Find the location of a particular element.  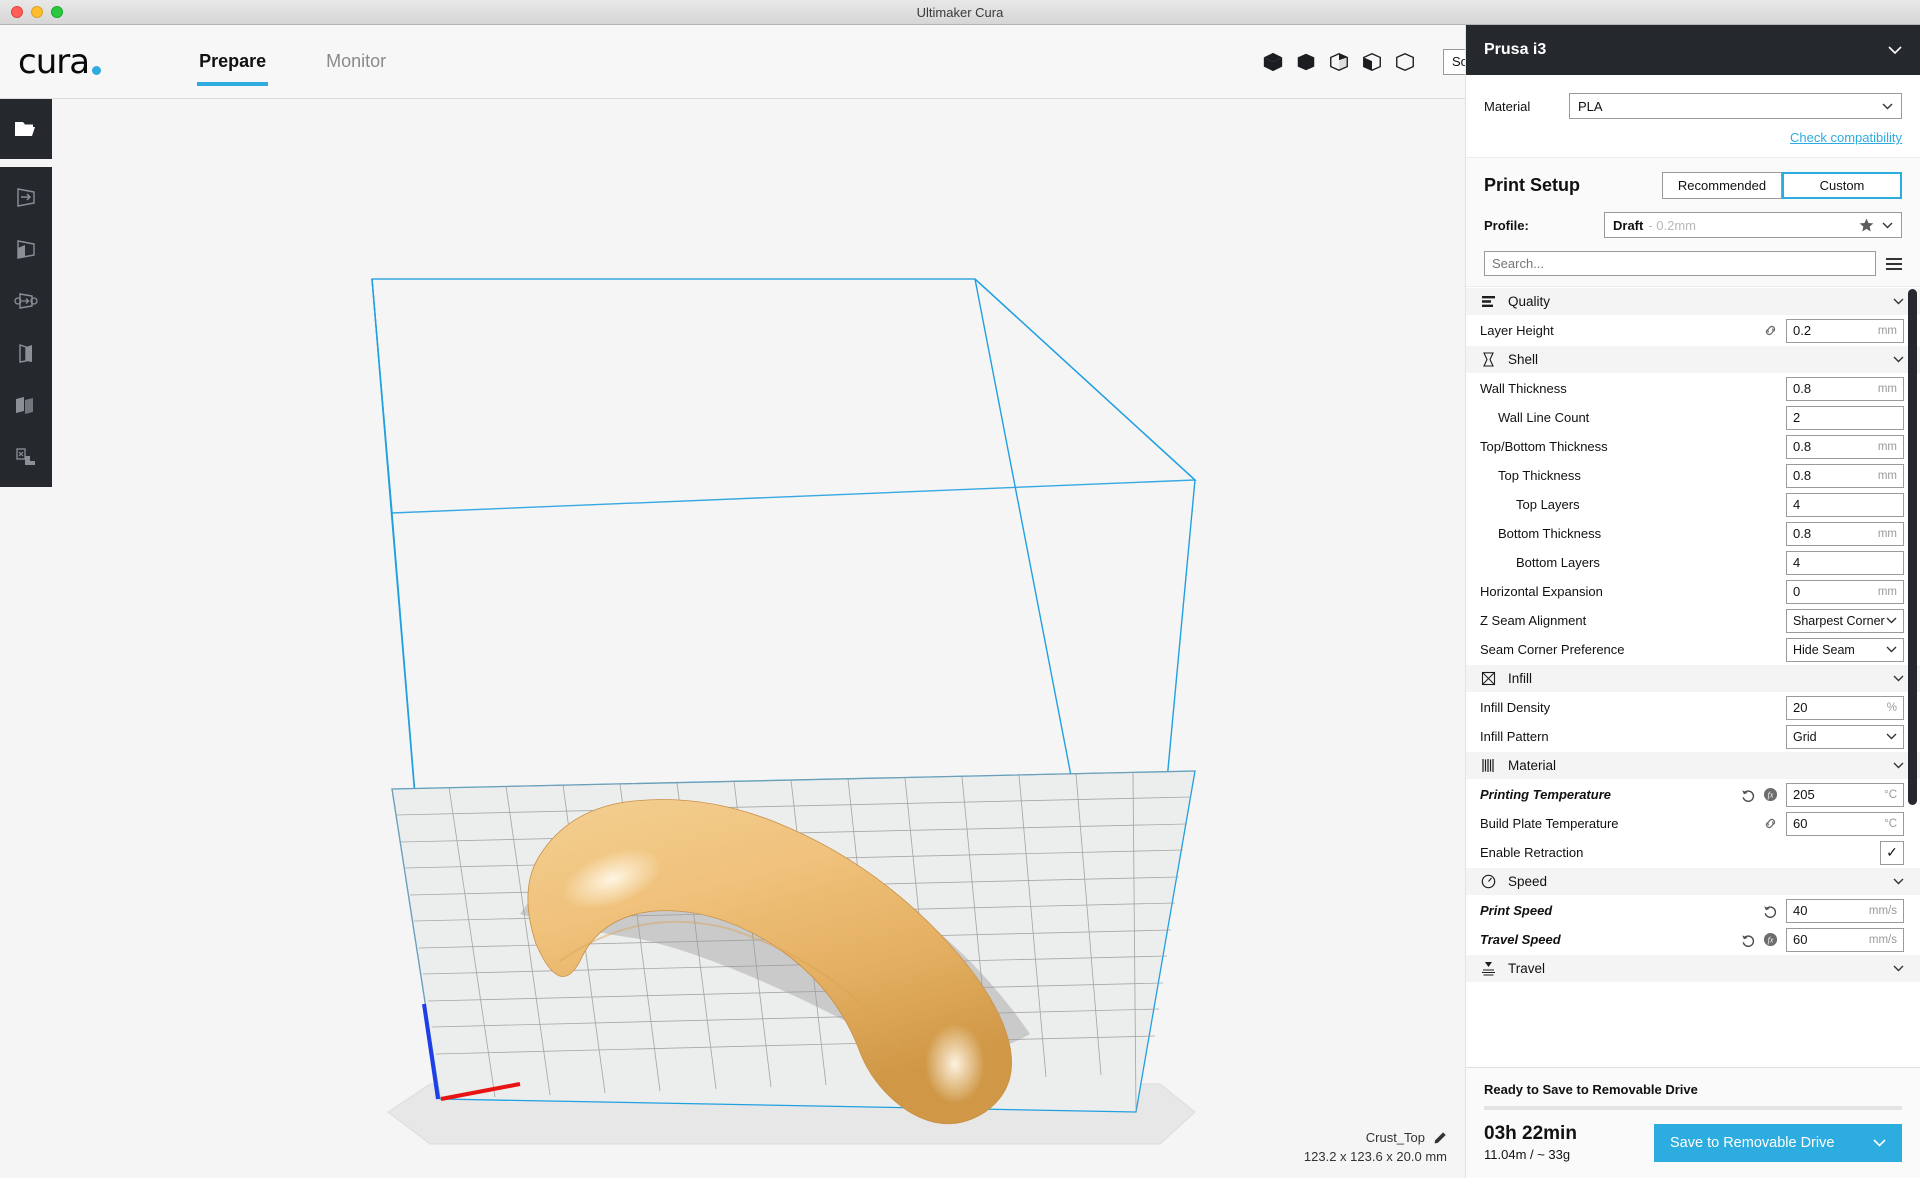

setting-input-horizontal-expansion: 0 mm is located at coordinates (1845, 591).